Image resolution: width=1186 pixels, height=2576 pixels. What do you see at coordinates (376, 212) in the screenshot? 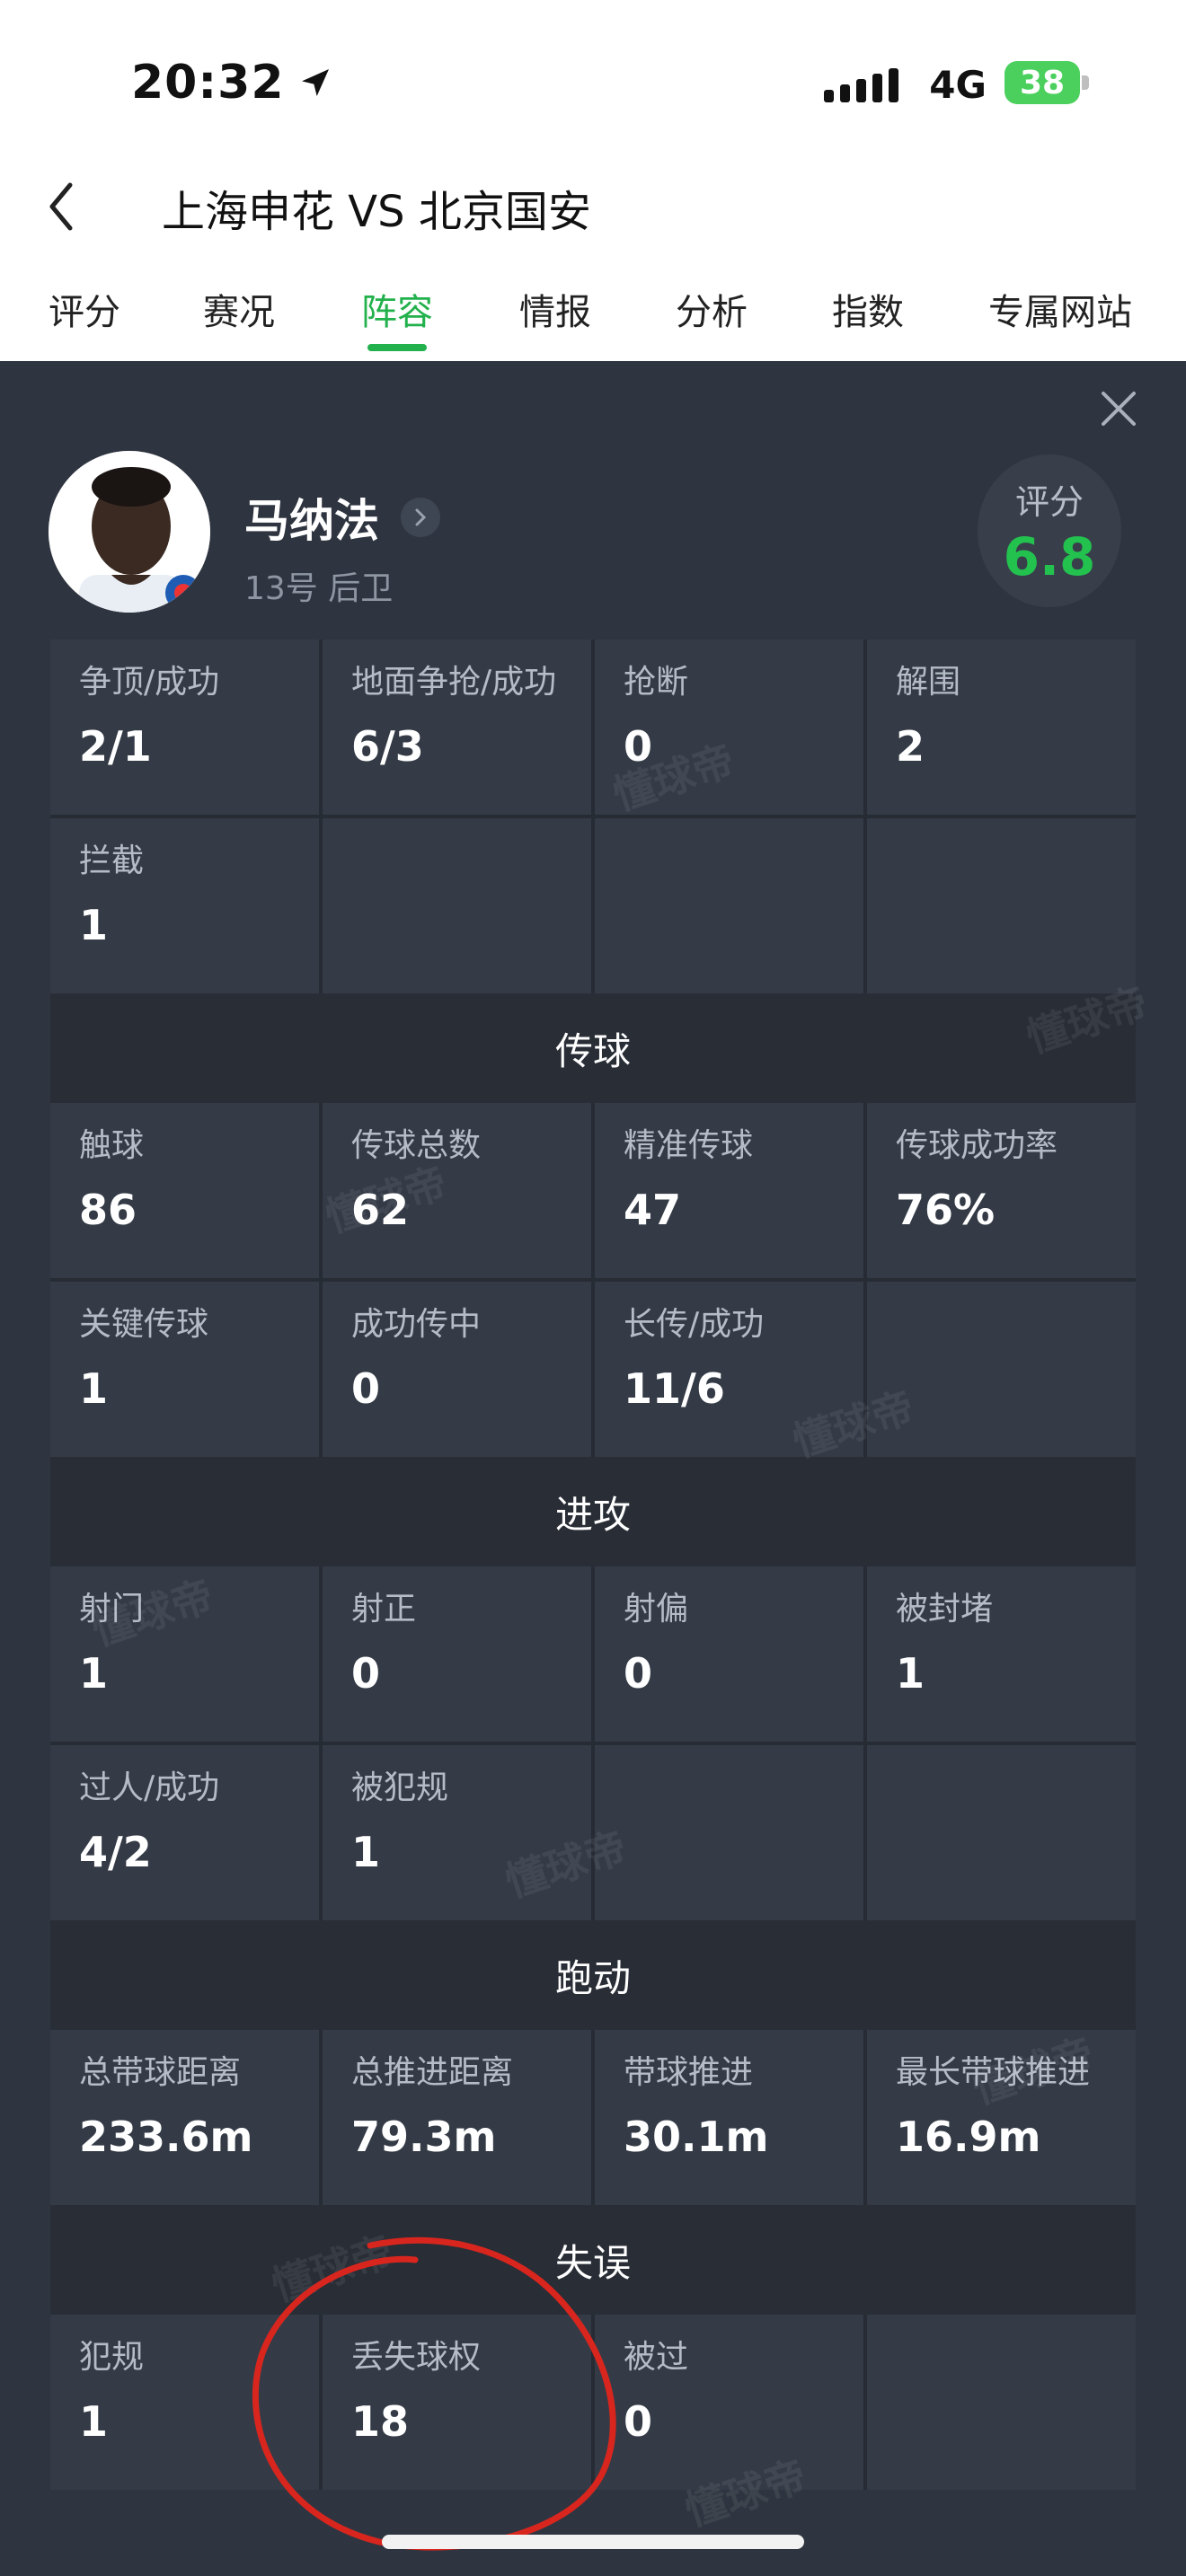
I see `page-title: 上海申花 VS 北京国安` at bounding box center [376, 212].